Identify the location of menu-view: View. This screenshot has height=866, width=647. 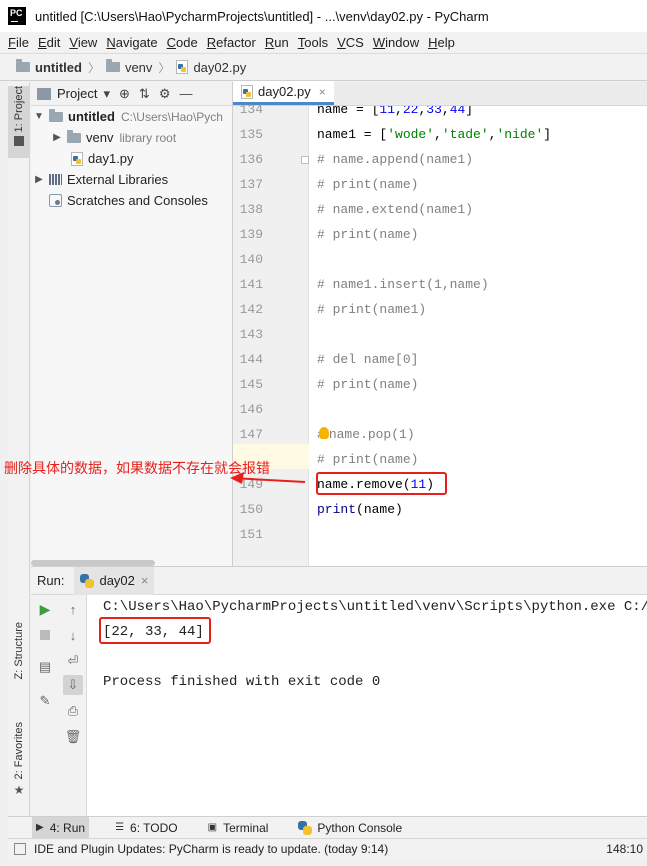
(83, 42).